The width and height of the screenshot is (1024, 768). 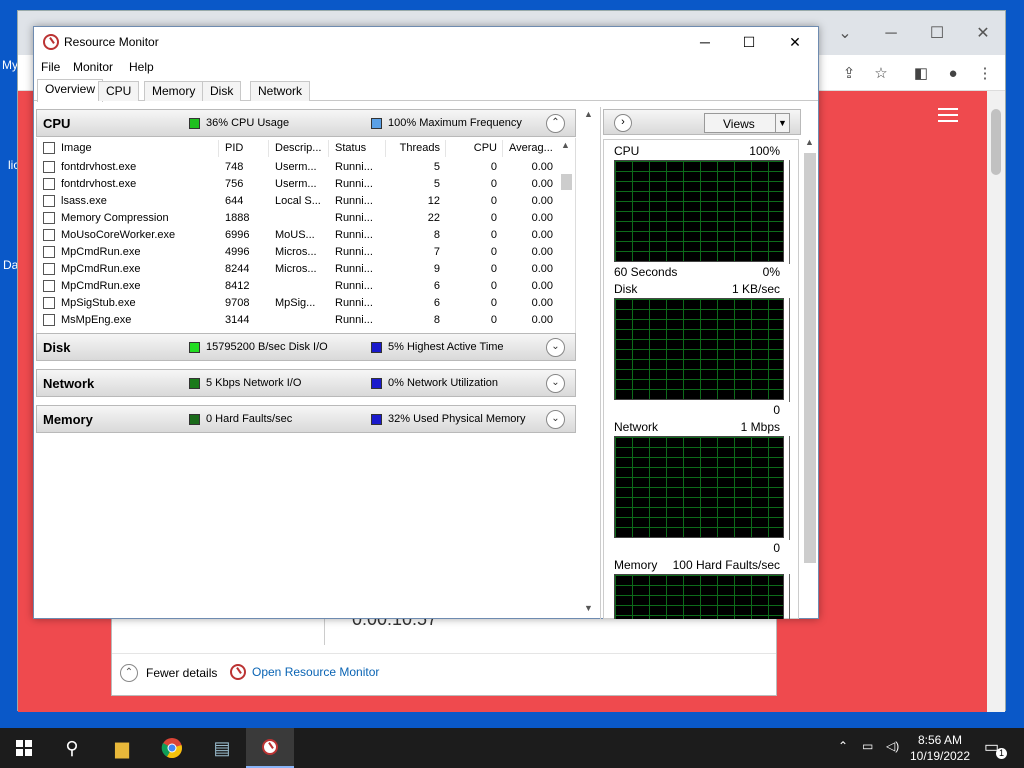 What do you see at coordinates (493, 201) in the screenshot?
I see `row-cpu: 0` at bounding box center [493, 201].